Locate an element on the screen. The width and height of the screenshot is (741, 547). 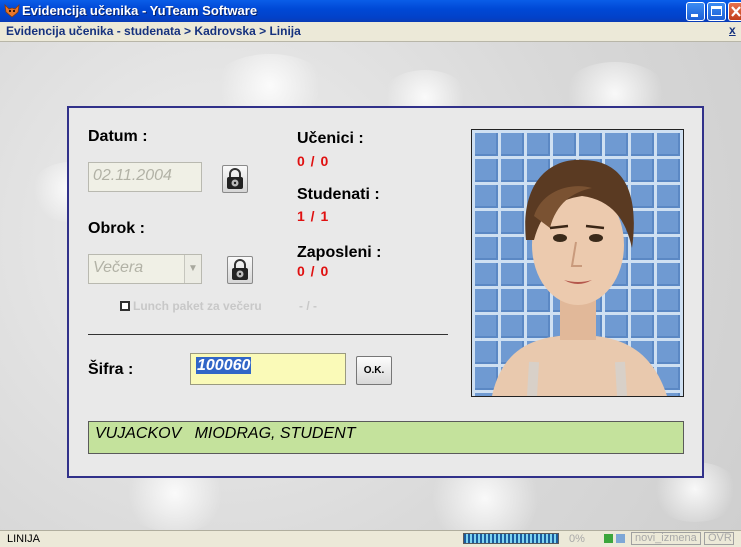
status-indicator-green is located at coordinates (608, 538).